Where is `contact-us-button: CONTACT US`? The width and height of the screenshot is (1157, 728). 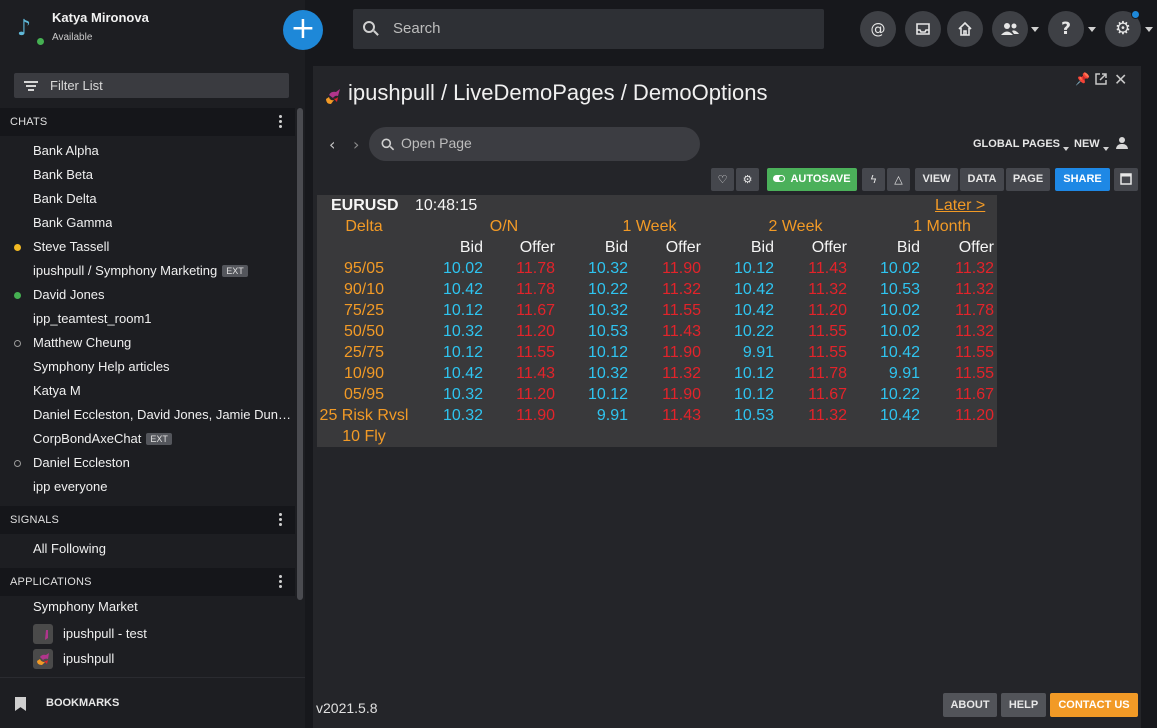 contact-us-button: CONTACT US is located at coordinates (1094, 705).